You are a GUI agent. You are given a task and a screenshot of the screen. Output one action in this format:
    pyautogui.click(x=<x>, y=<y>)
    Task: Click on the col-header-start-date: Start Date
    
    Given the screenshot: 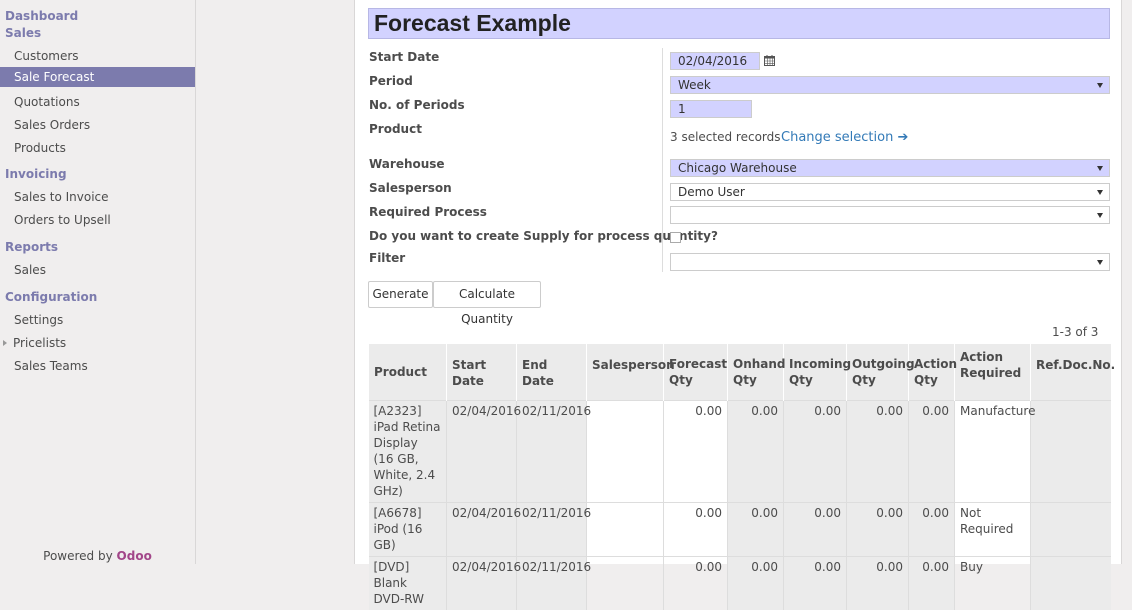 What is the action you would take?
    pyautogui.click(x=481, y=372)
    